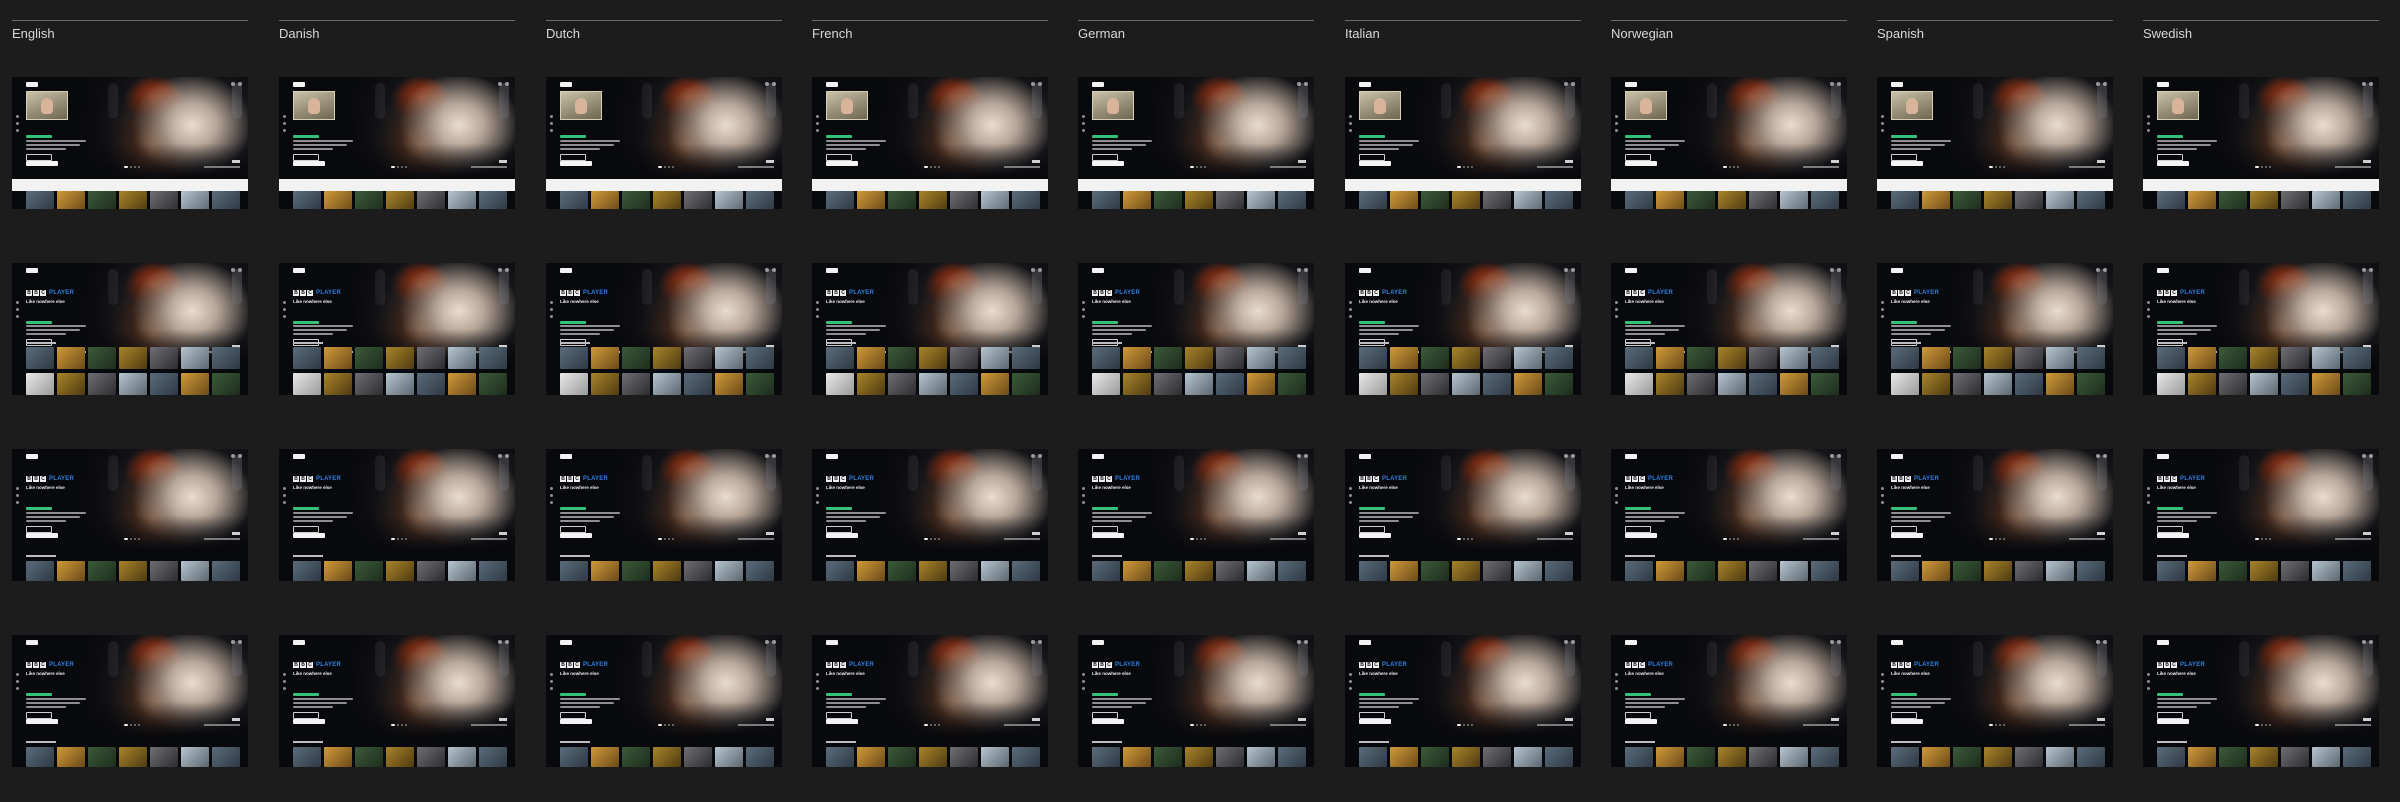  I want to click on primary-action-button, so click(1375, 721).